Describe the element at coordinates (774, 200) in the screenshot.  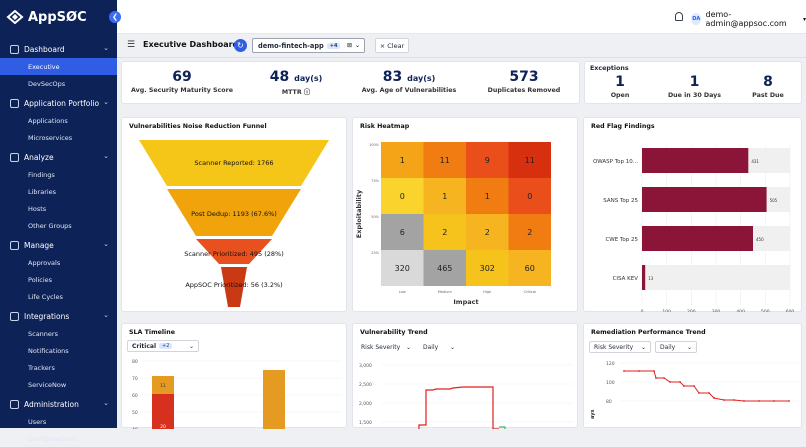
I see `redflag-value: 505` at that location.